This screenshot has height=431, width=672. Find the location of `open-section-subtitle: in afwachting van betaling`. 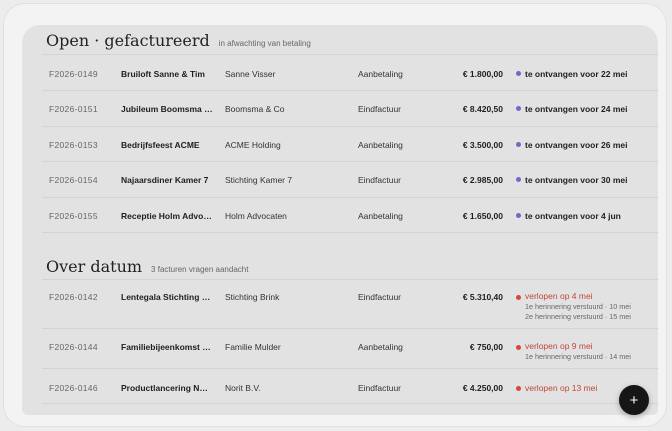

open-section-subtitle: in afwachting van betaling is located at coordinates (264, 43).